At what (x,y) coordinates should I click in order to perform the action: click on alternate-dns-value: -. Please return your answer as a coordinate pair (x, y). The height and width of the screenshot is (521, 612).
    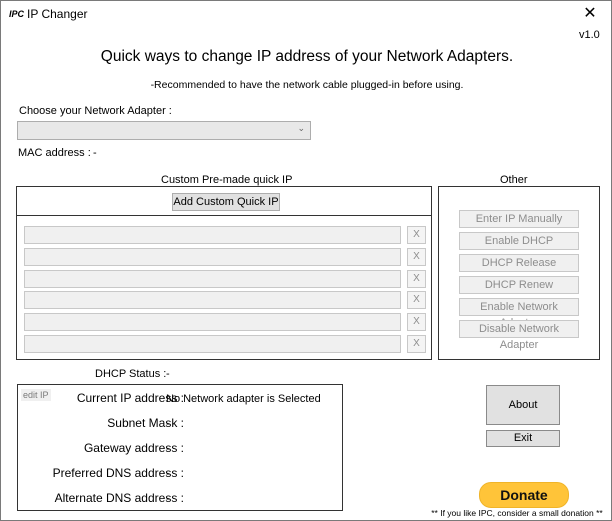
    Looking at the image, I should click on (168, 499).